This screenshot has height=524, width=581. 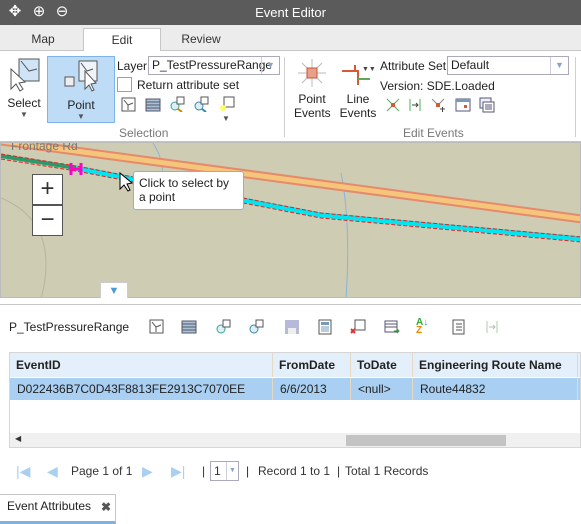 I want to click on first-page-icon: |◀, so click(x=23, y=471).